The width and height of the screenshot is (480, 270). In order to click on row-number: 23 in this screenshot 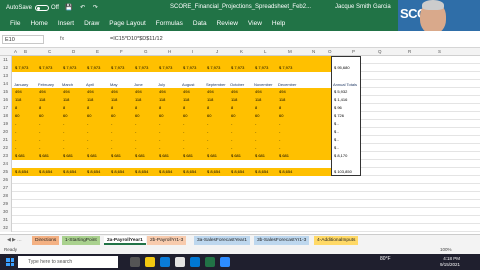, I will do `click(6, 156)`.